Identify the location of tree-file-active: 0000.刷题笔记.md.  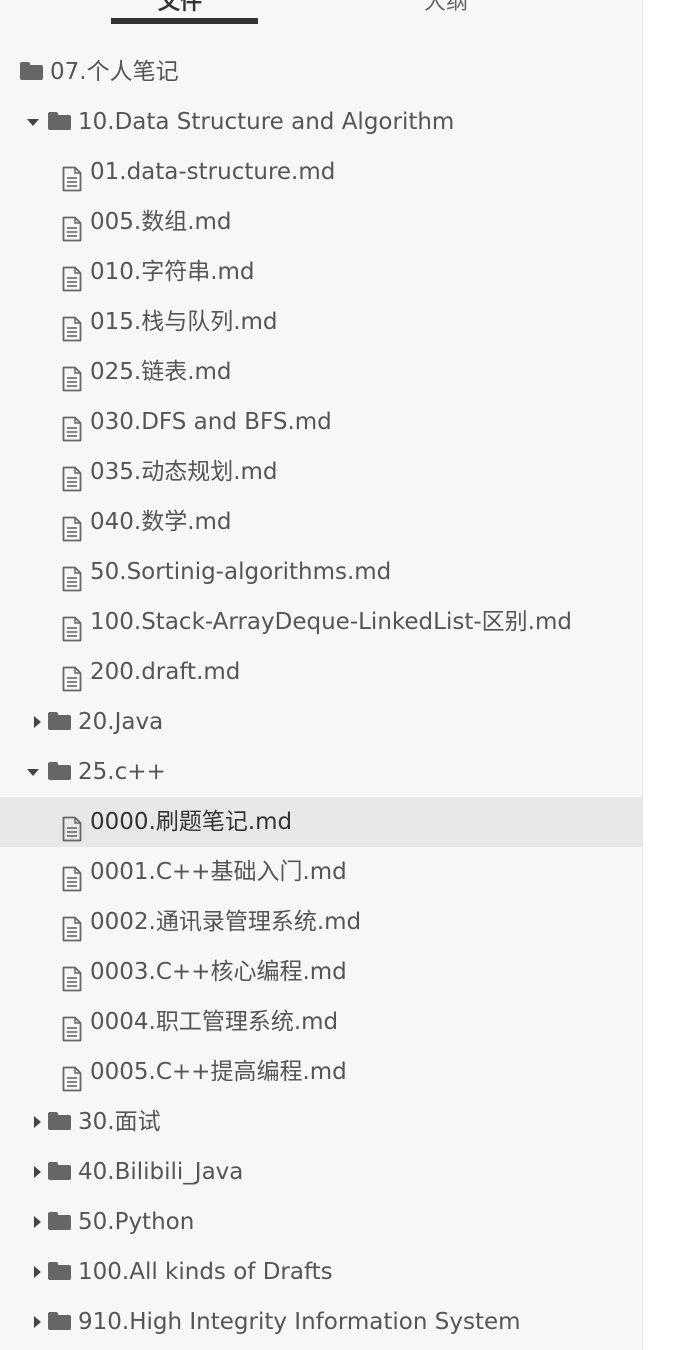
(321, 822).